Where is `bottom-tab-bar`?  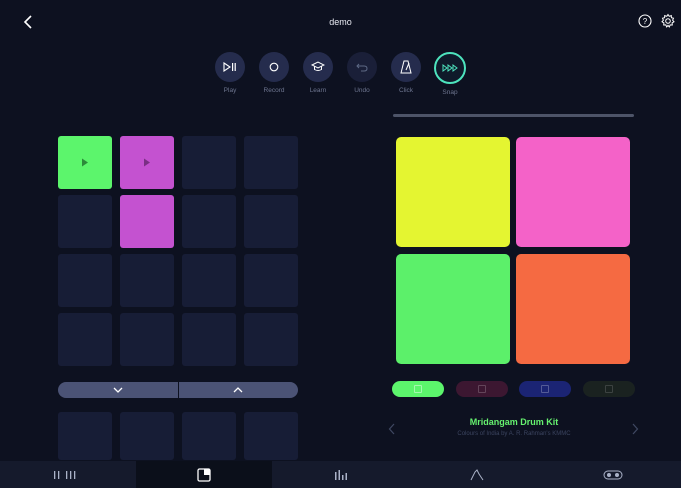
bottom-tab-bar is located at coordinates (340, 474).